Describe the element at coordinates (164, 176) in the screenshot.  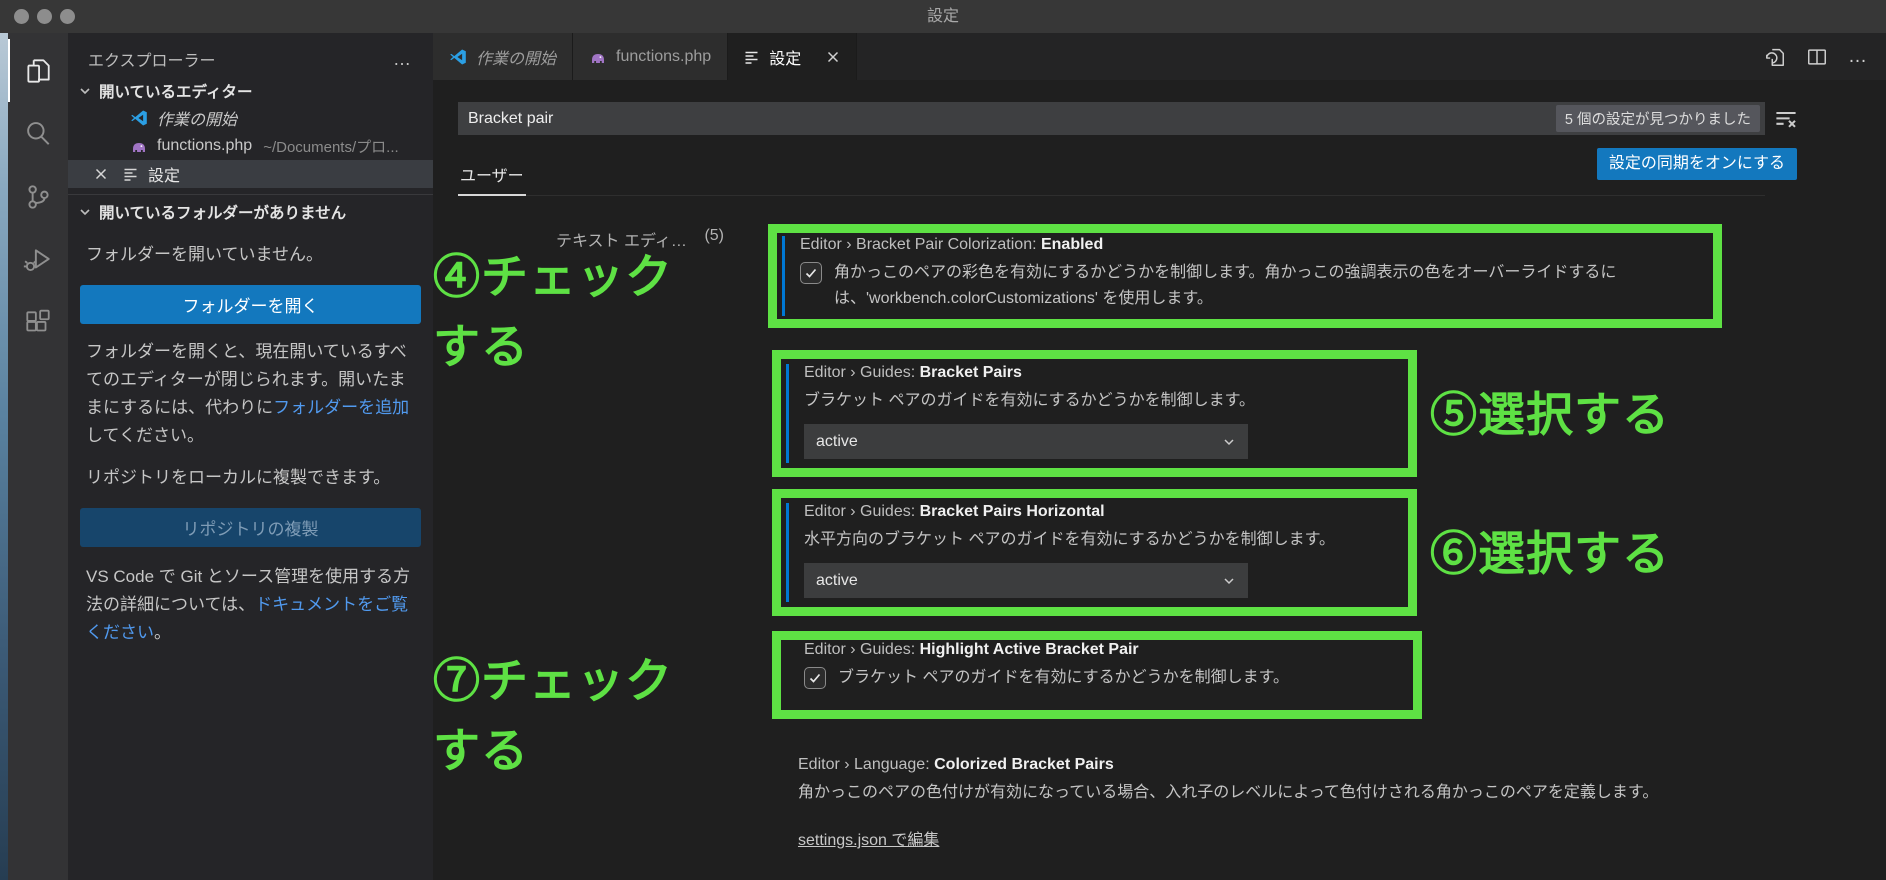
I see `open-editor-label: 設定` at that location.